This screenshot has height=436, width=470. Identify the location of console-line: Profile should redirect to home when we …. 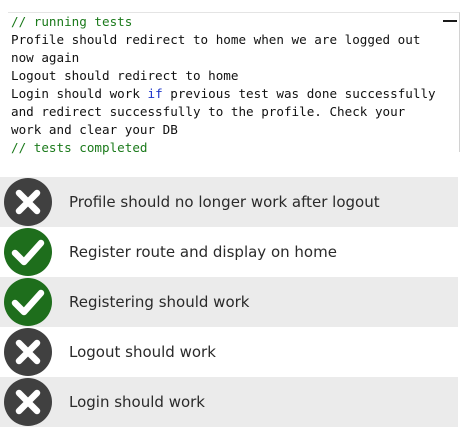
(226, 49).